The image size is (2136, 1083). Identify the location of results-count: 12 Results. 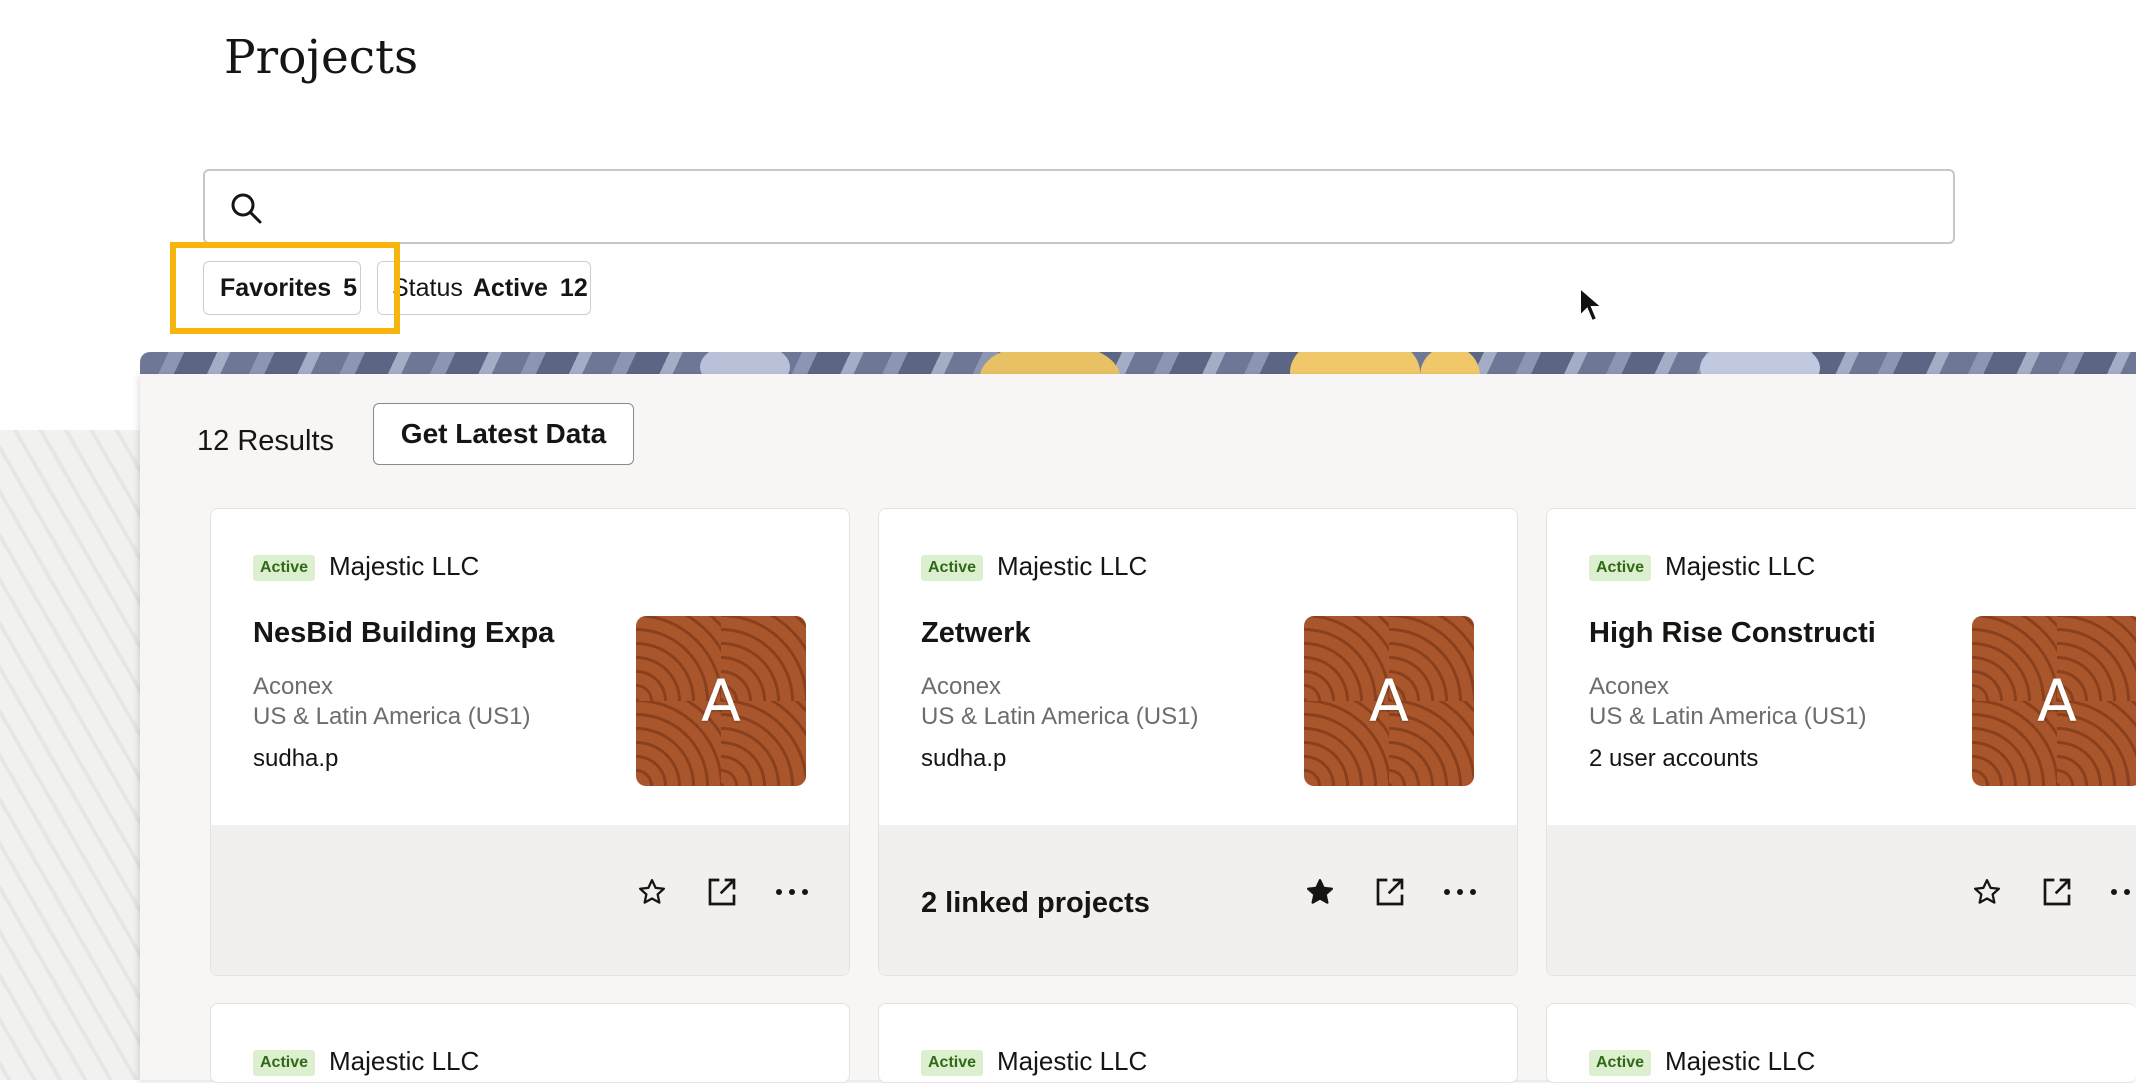
(266, 441).